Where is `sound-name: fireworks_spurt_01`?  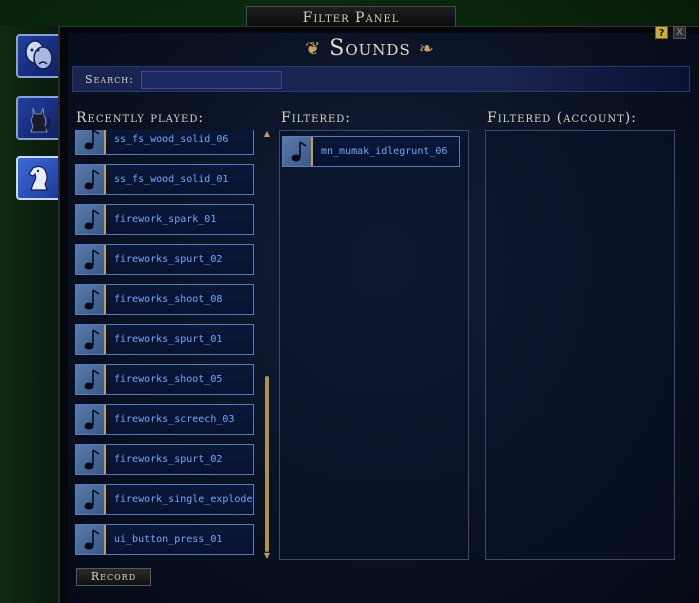 sound-name: fireworks_spurt_01 is located at coordinates (168, 339).